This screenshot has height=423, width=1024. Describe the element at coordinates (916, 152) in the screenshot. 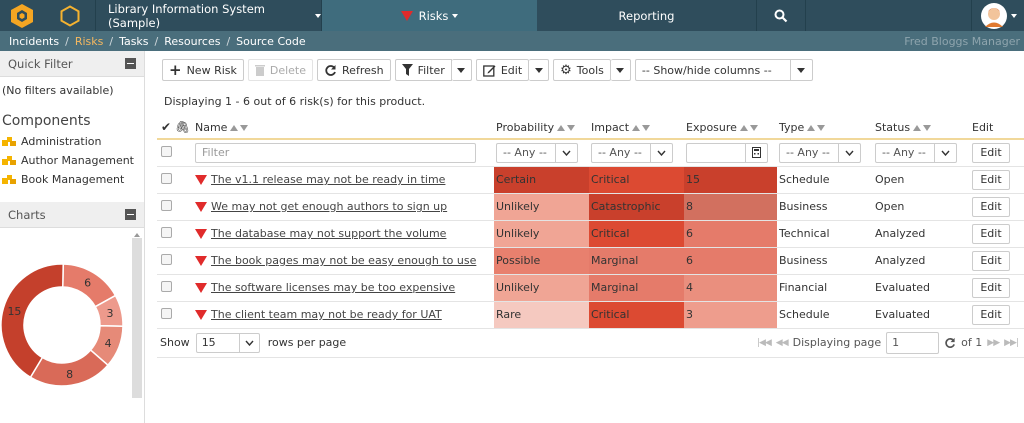

I see `status-filter-select: -- Any --` at that location.